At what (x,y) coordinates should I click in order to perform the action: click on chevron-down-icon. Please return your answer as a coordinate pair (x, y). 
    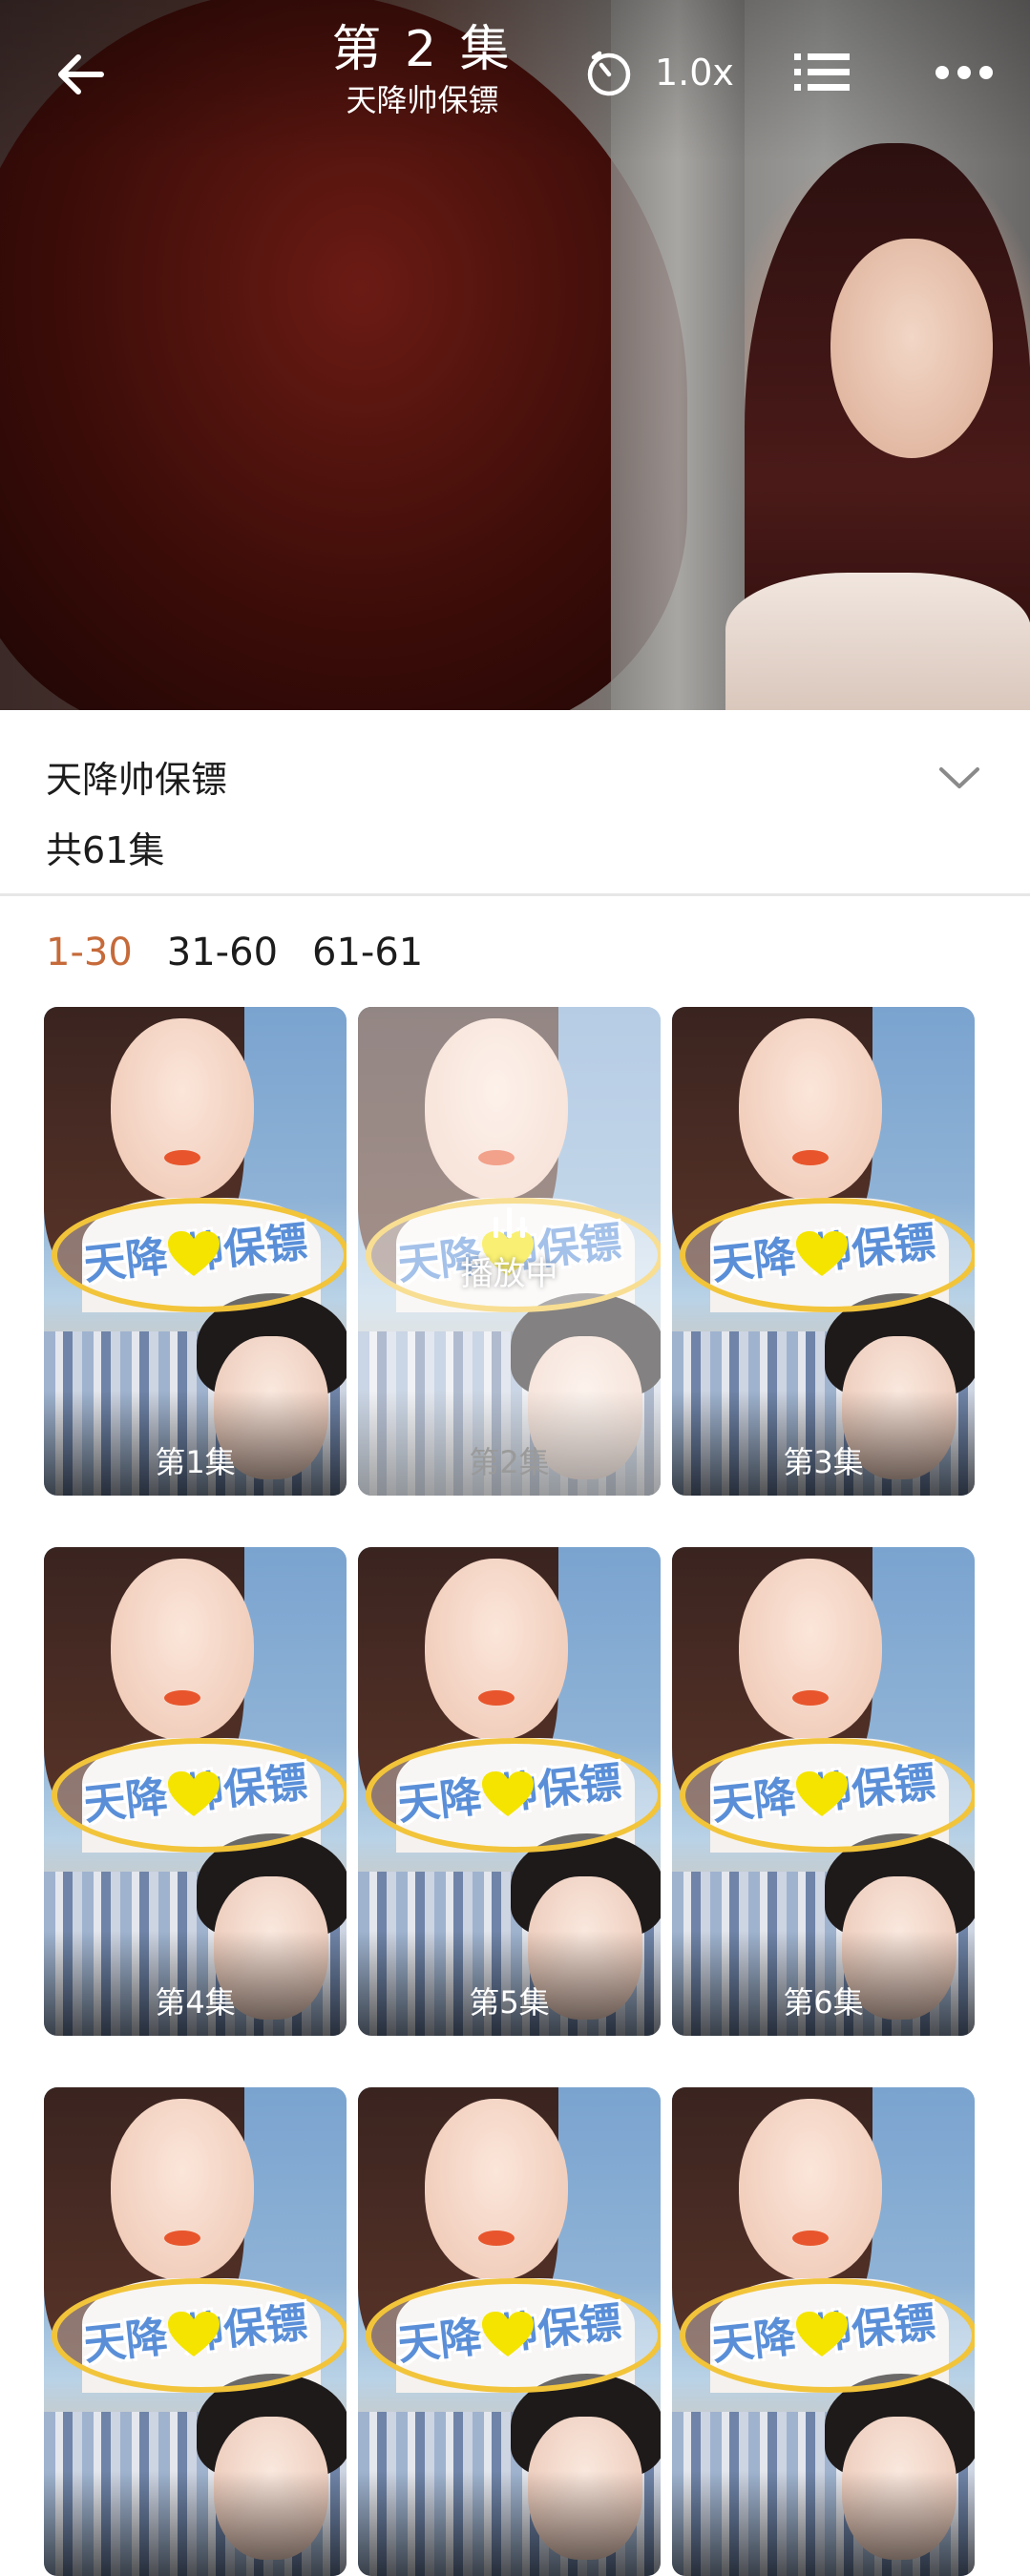
    Looking at the image, I should click on (959, 777).